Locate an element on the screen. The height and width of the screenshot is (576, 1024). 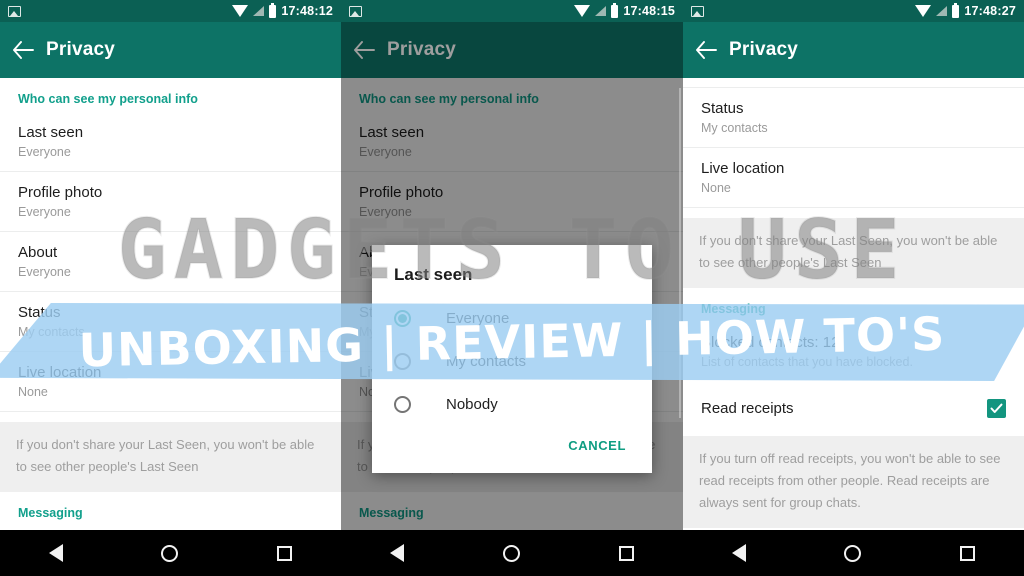
radio-selected-icon is located at coordinates (402, 318).